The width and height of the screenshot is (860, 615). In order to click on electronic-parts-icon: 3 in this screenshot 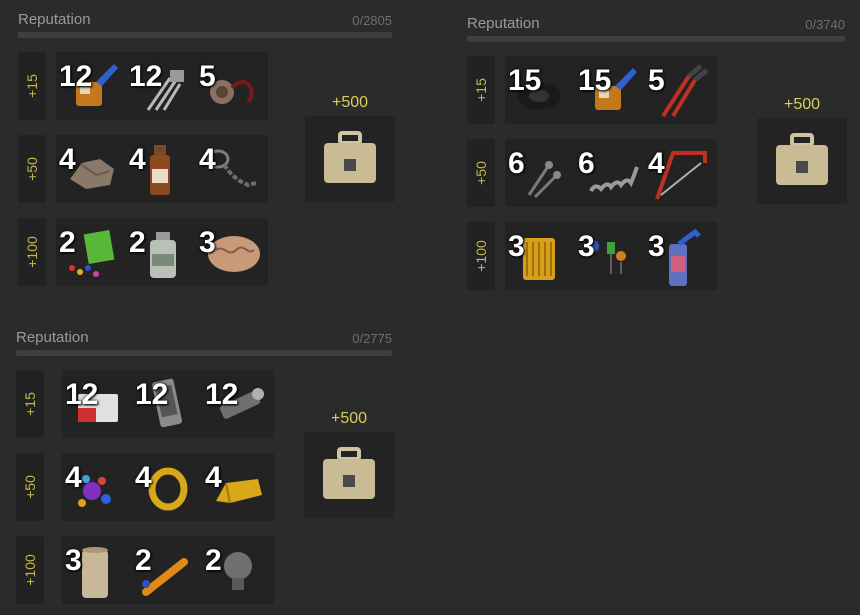, I will do `click(610, 256)`.